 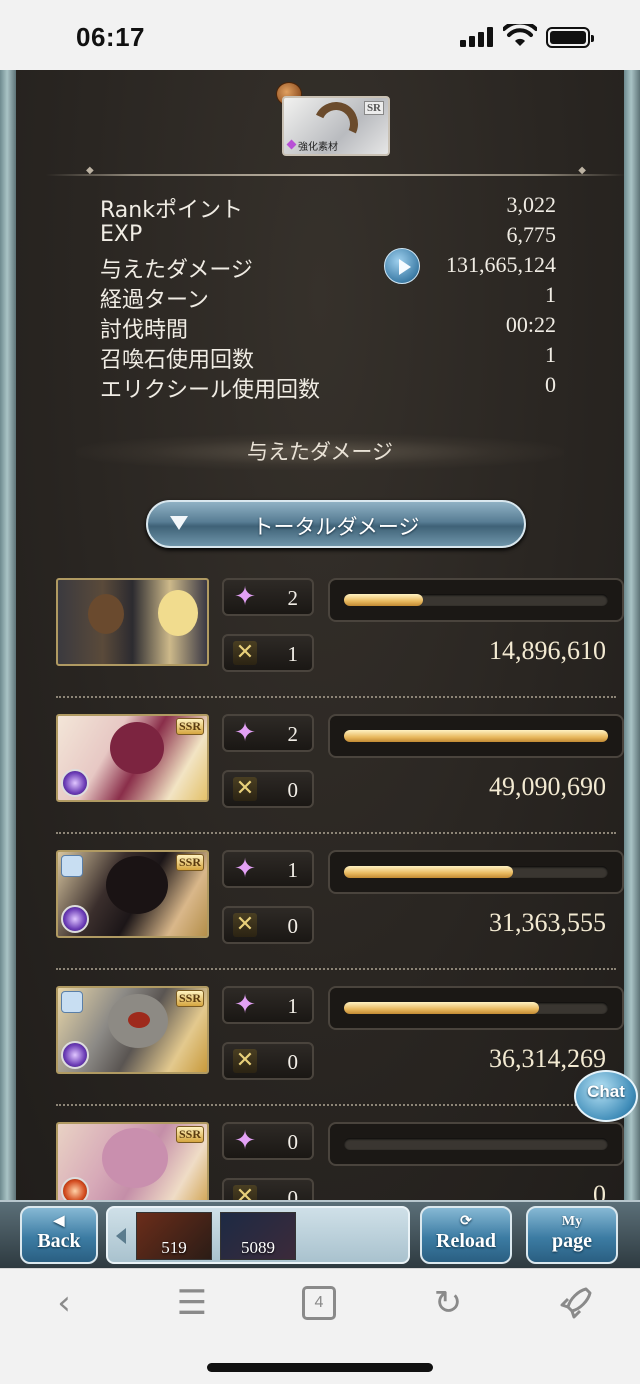 What do you see at coordinates (547, 650) in the screenshot?
I see `damage-value: 14,896,610` at bounding box center [547, 650].